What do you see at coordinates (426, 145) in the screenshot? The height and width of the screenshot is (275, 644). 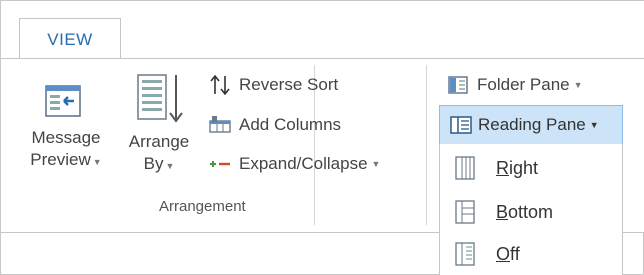 I see `group-separator` at bounding box center [426, 145].